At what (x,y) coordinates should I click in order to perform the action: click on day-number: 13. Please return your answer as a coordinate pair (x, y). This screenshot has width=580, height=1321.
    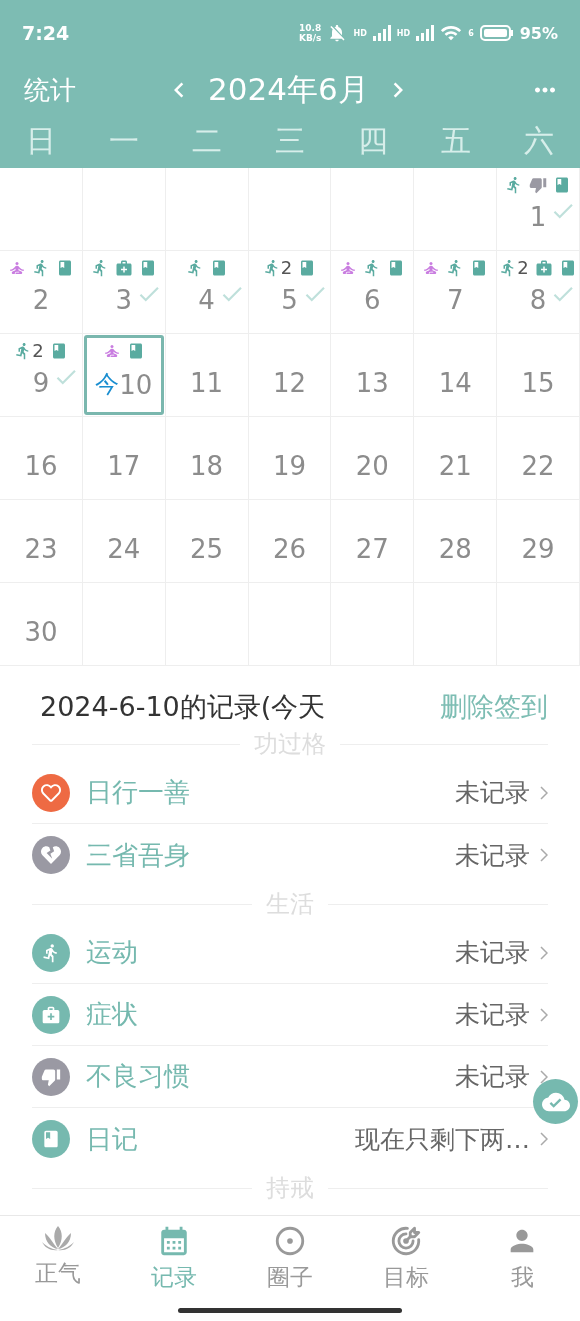
    Looking at the image, I should click on (372, 383).